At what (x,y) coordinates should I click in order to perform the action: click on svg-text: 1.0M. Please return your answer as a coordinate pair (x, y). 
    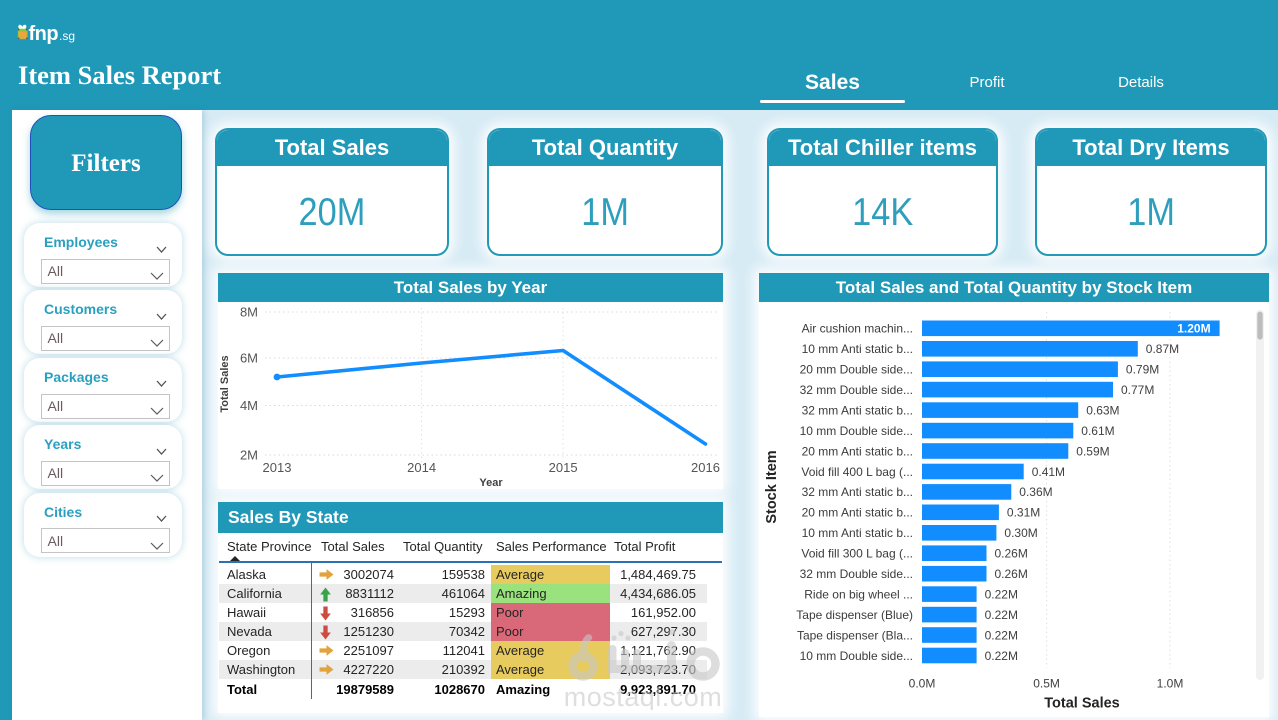
    Looking at the image, I should click on (1170, 684).